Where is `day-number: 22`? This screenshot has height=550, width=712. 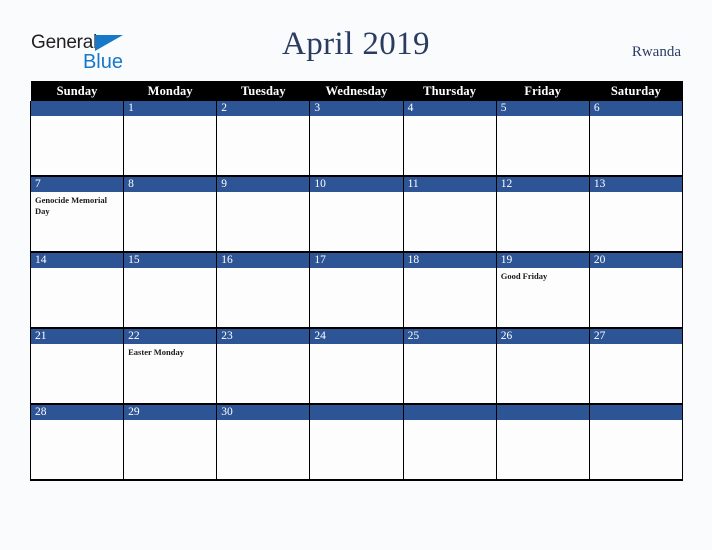 day-number: 22 is located at coordinates (170, 336).